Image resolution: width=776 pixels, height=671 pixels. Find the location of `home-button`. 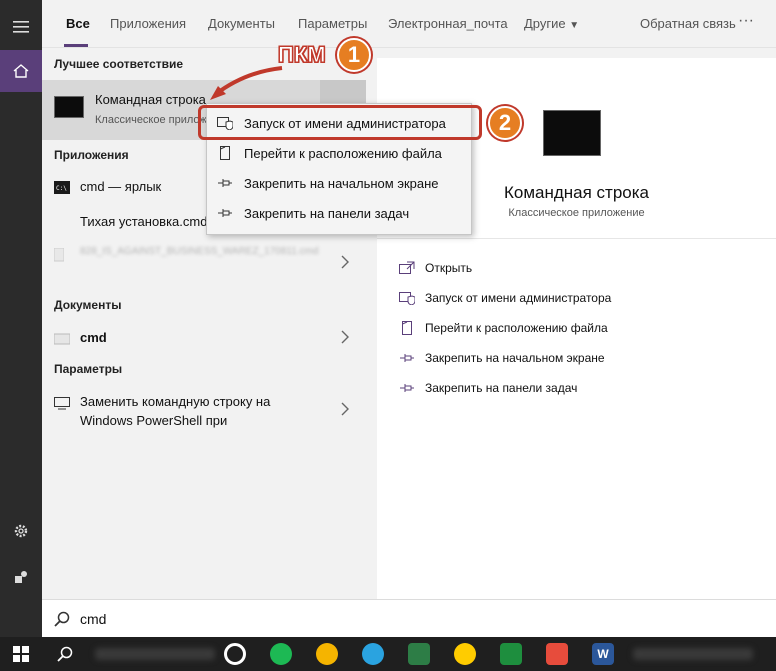

home-button is located at coordinates (21, 71).